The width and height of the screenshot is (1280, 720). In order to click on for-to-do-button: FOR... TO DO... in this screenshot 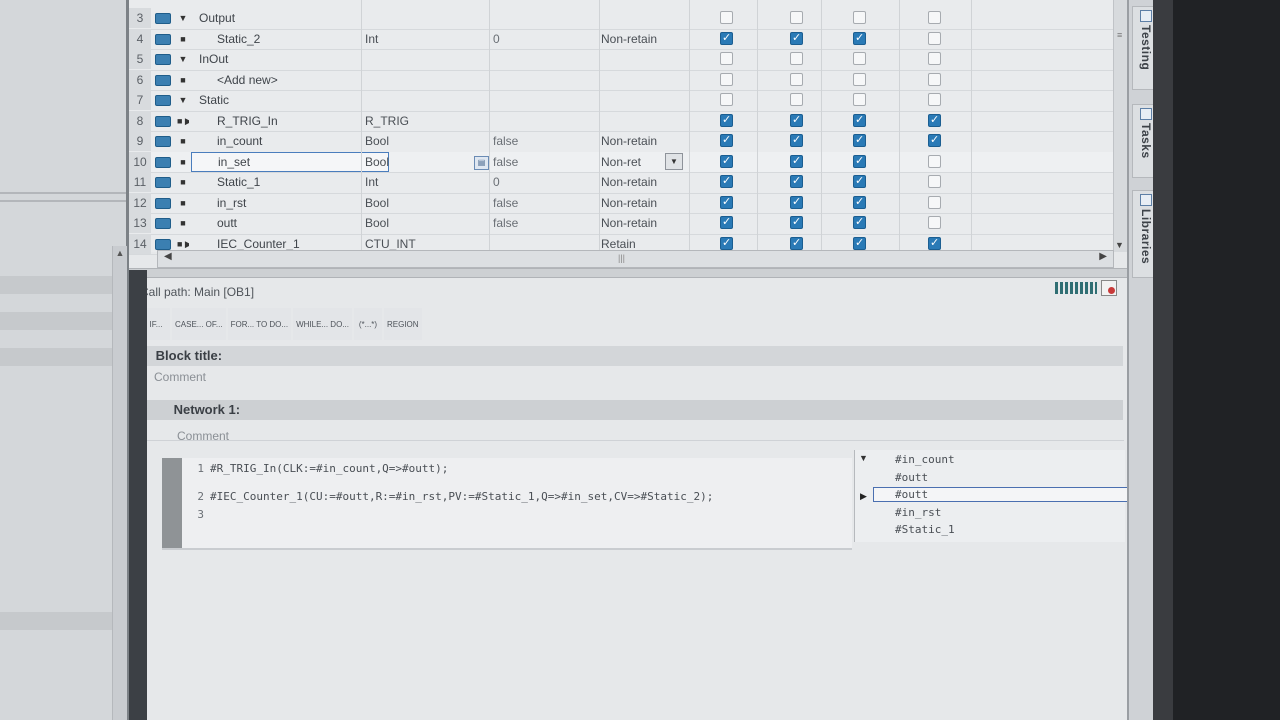, I will do `click(259, 324)`.